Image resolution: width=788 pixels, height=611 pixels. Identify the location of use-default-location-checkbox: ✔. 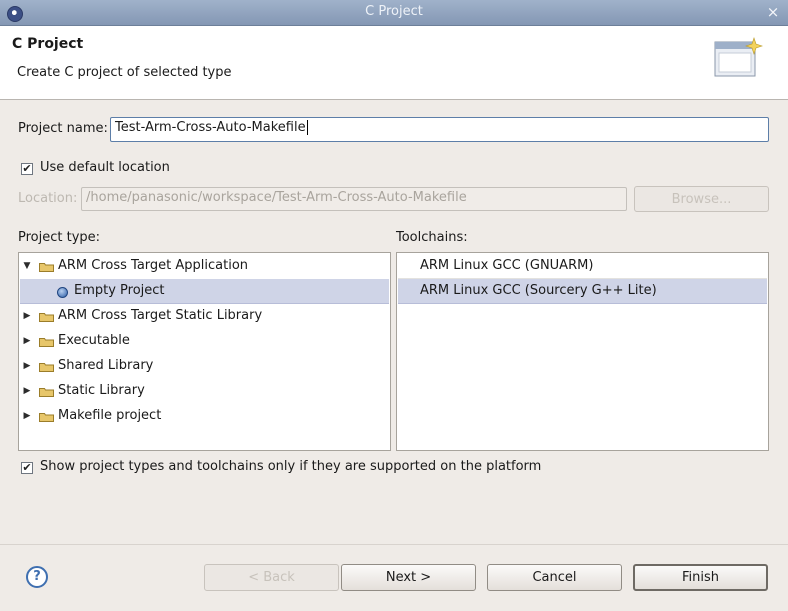
(27, 169).